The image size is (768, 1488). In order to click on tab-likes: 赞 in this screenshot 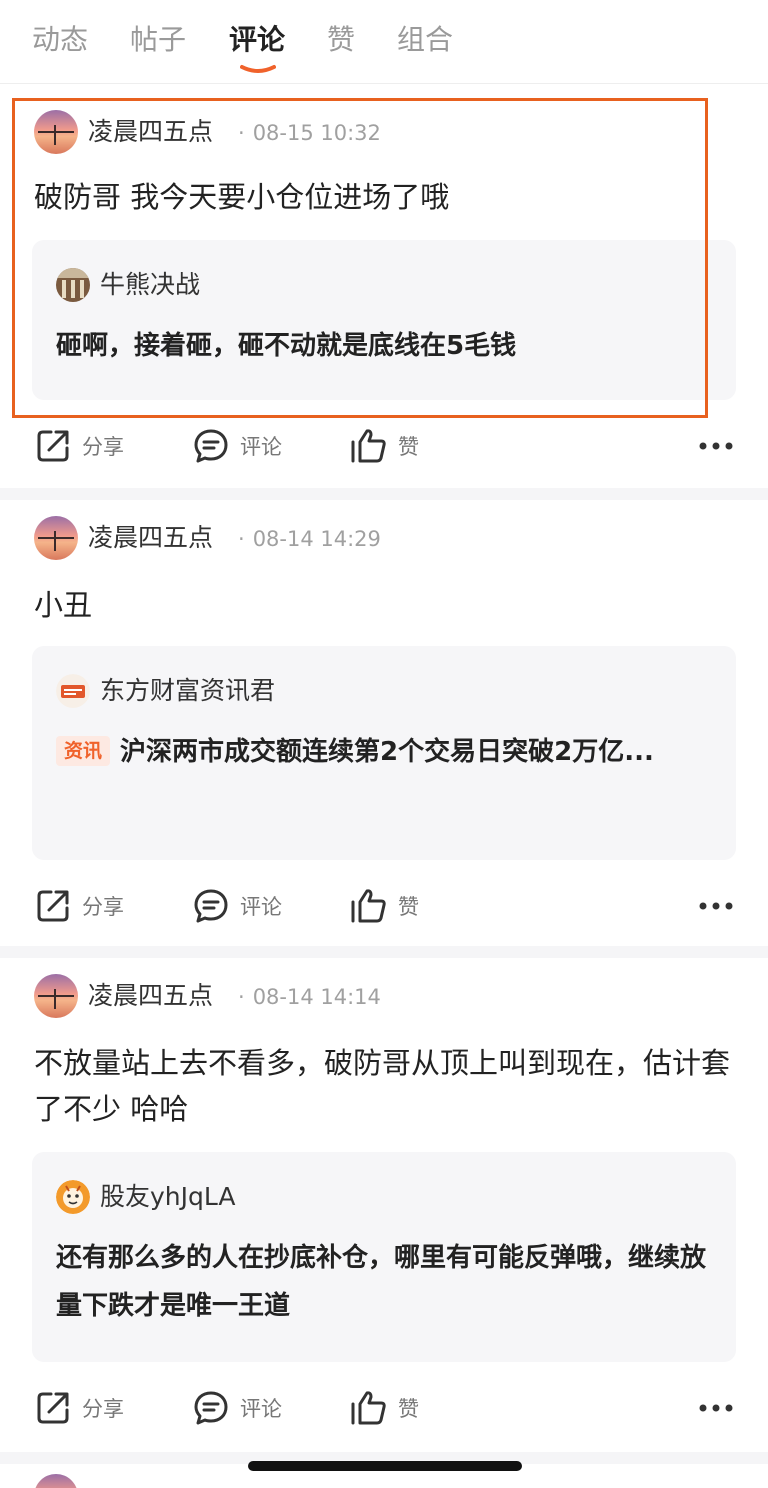, I will do `click(341, 40)`.